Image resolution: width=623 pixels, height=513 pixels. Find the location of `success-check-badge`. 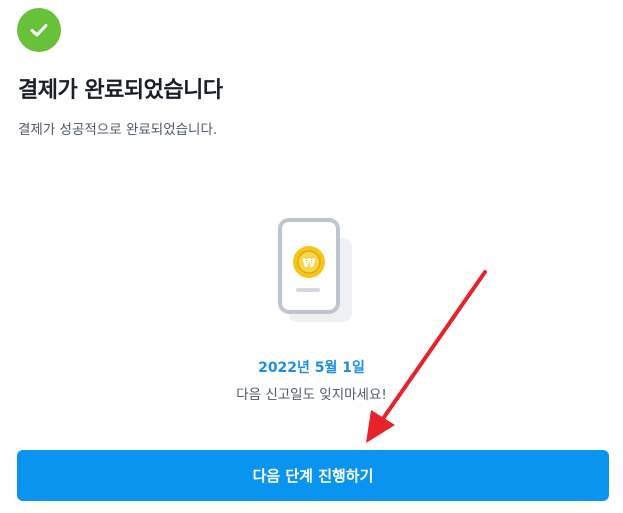

success-check-badge is located at coordinates (39, 30).